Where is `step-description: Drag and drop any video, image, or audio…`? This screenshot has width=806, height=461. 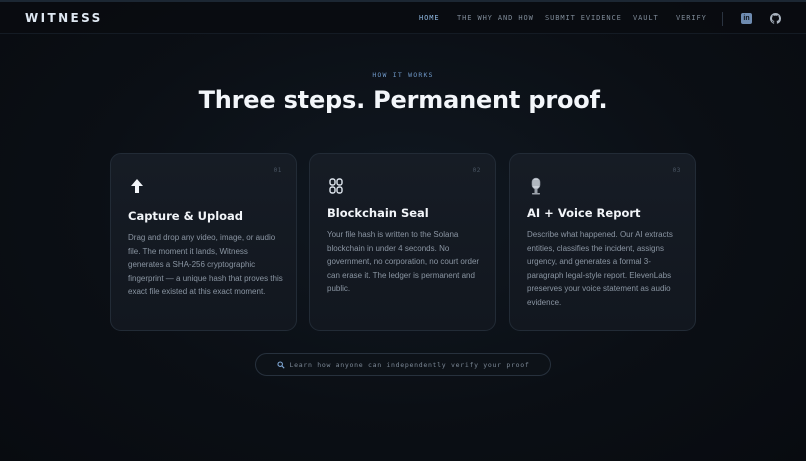
step-description: Drag and drop any video, image, or audio… is located at coordinates (205, 265).